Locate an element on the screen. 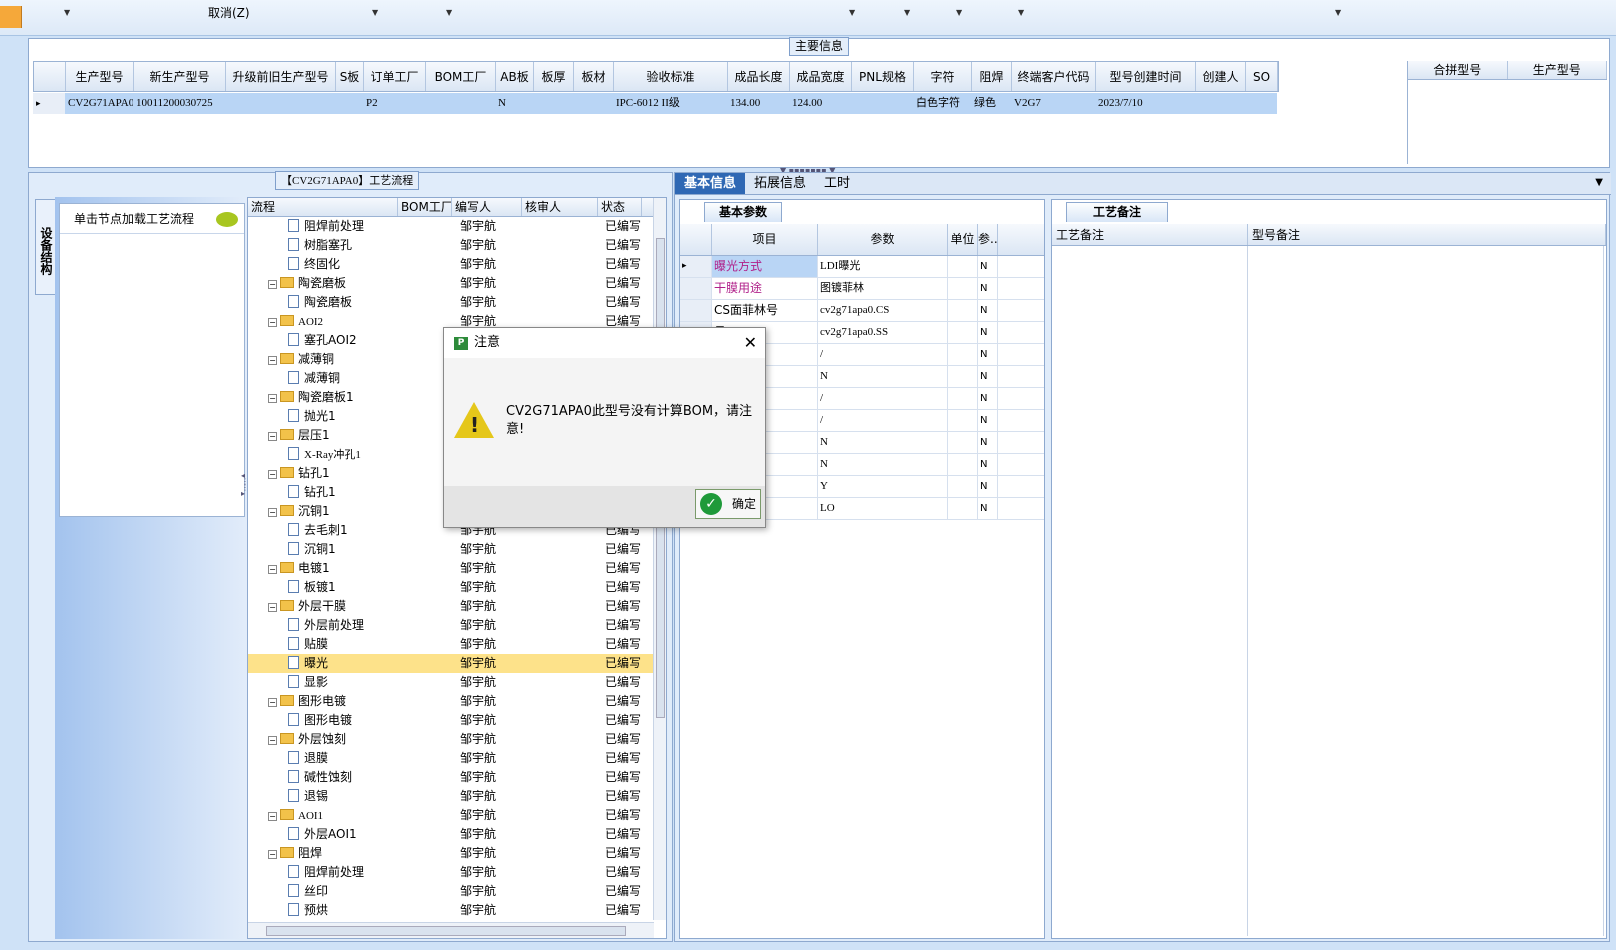 Image resolution: width=1616 pixels, height=950 pixels. param-value: LDI曝光 is located at coordinates (883, 266).